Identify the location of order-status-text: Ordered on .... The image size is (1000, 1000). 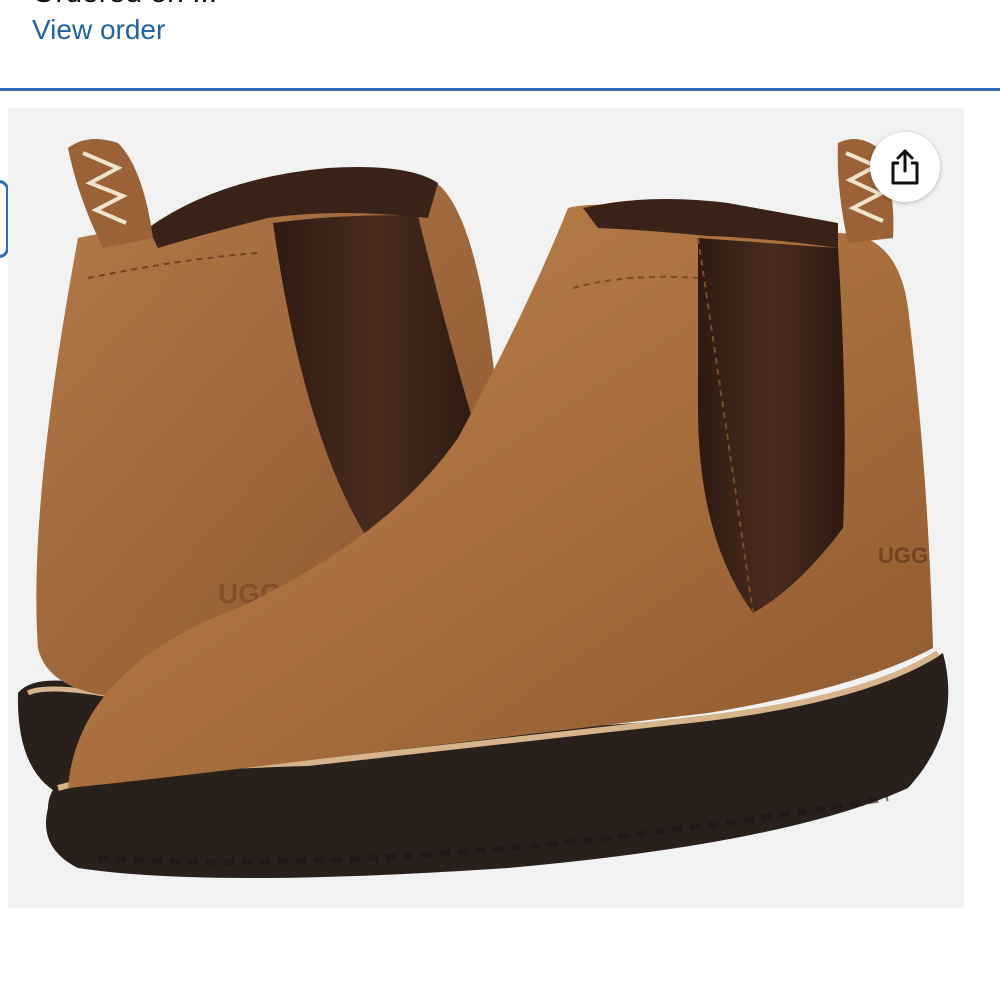
(124, 5).